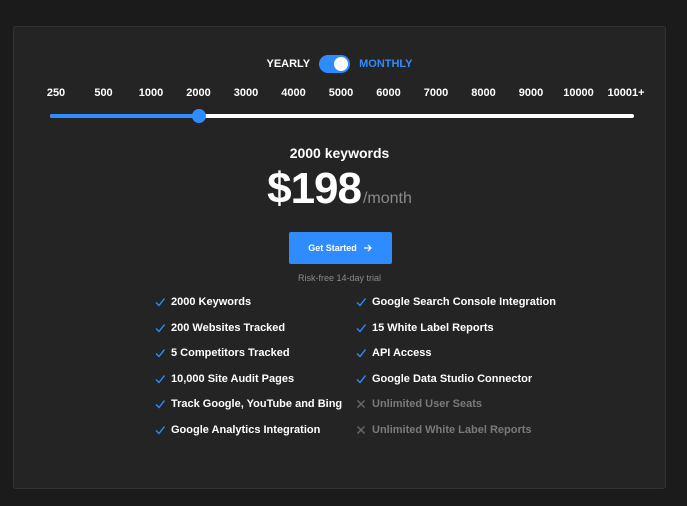 The image size is (687, 506). Describe the element at coordinates (289, 64) in the screenshot. I see `yearly-label: YEARLY` at that location.